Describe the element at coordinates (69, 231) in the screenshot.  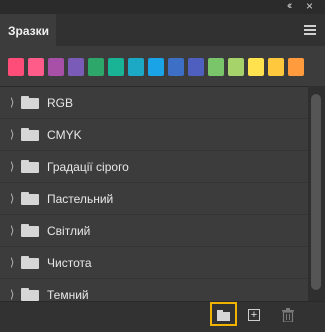
I see `swatch-group-label: Світлий` at that location.